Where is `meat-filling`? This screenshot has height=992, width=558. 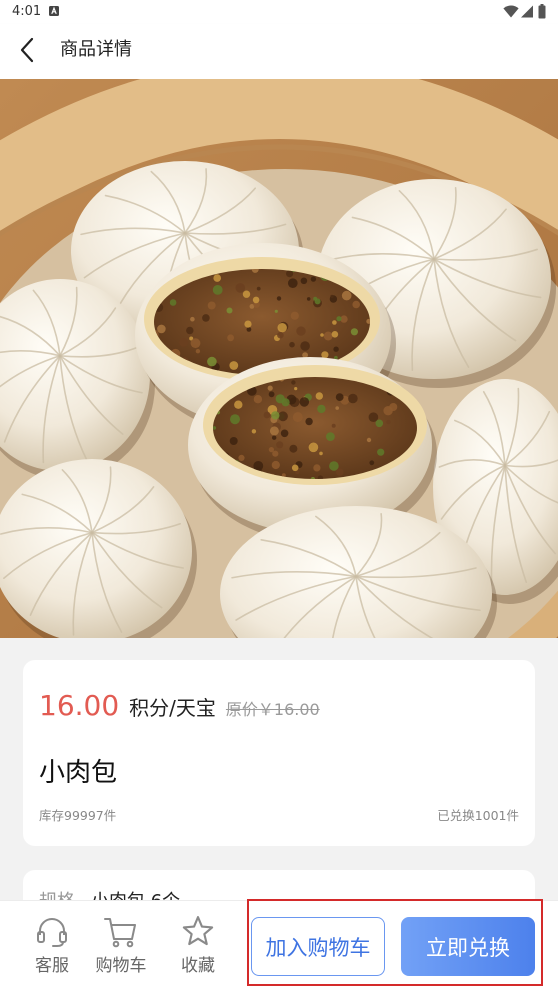
meat-filling is located at coordinates (315, 428).